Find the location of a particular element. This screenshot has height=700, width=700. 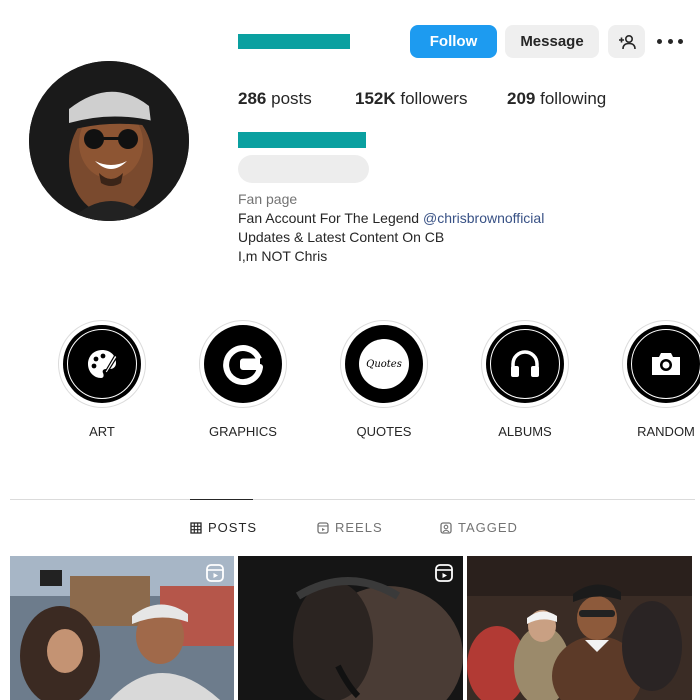

highlight-graphics: GRAPHICS is located at coordinates (243, 379).